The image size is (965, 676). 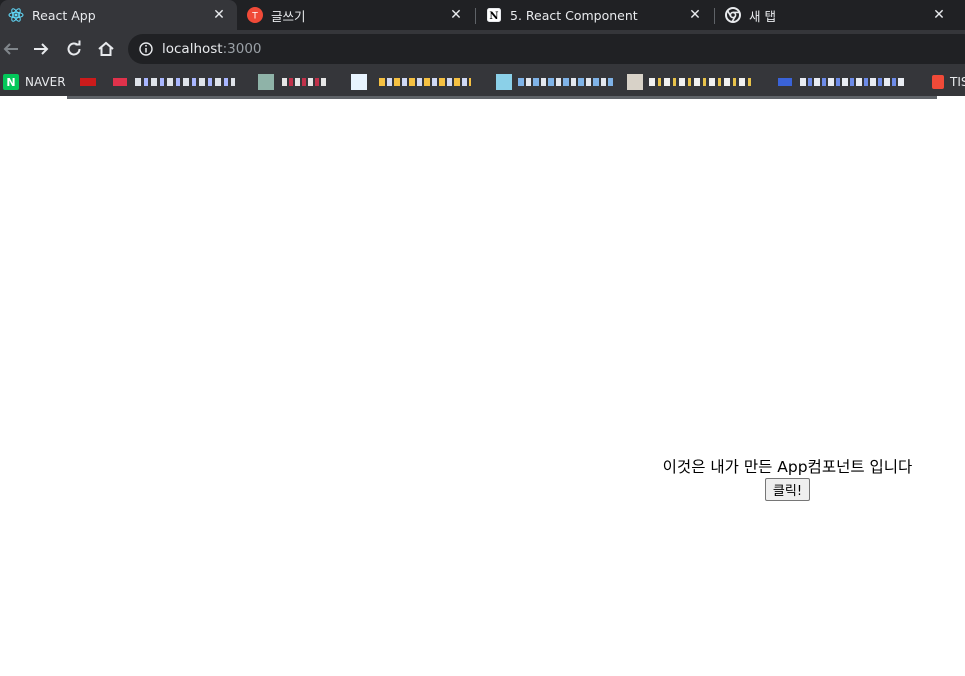 I want to click on app-component: 이것은 내가 만든 App컴포넌트 입니다 클릭!, so click(x=787, y=478).